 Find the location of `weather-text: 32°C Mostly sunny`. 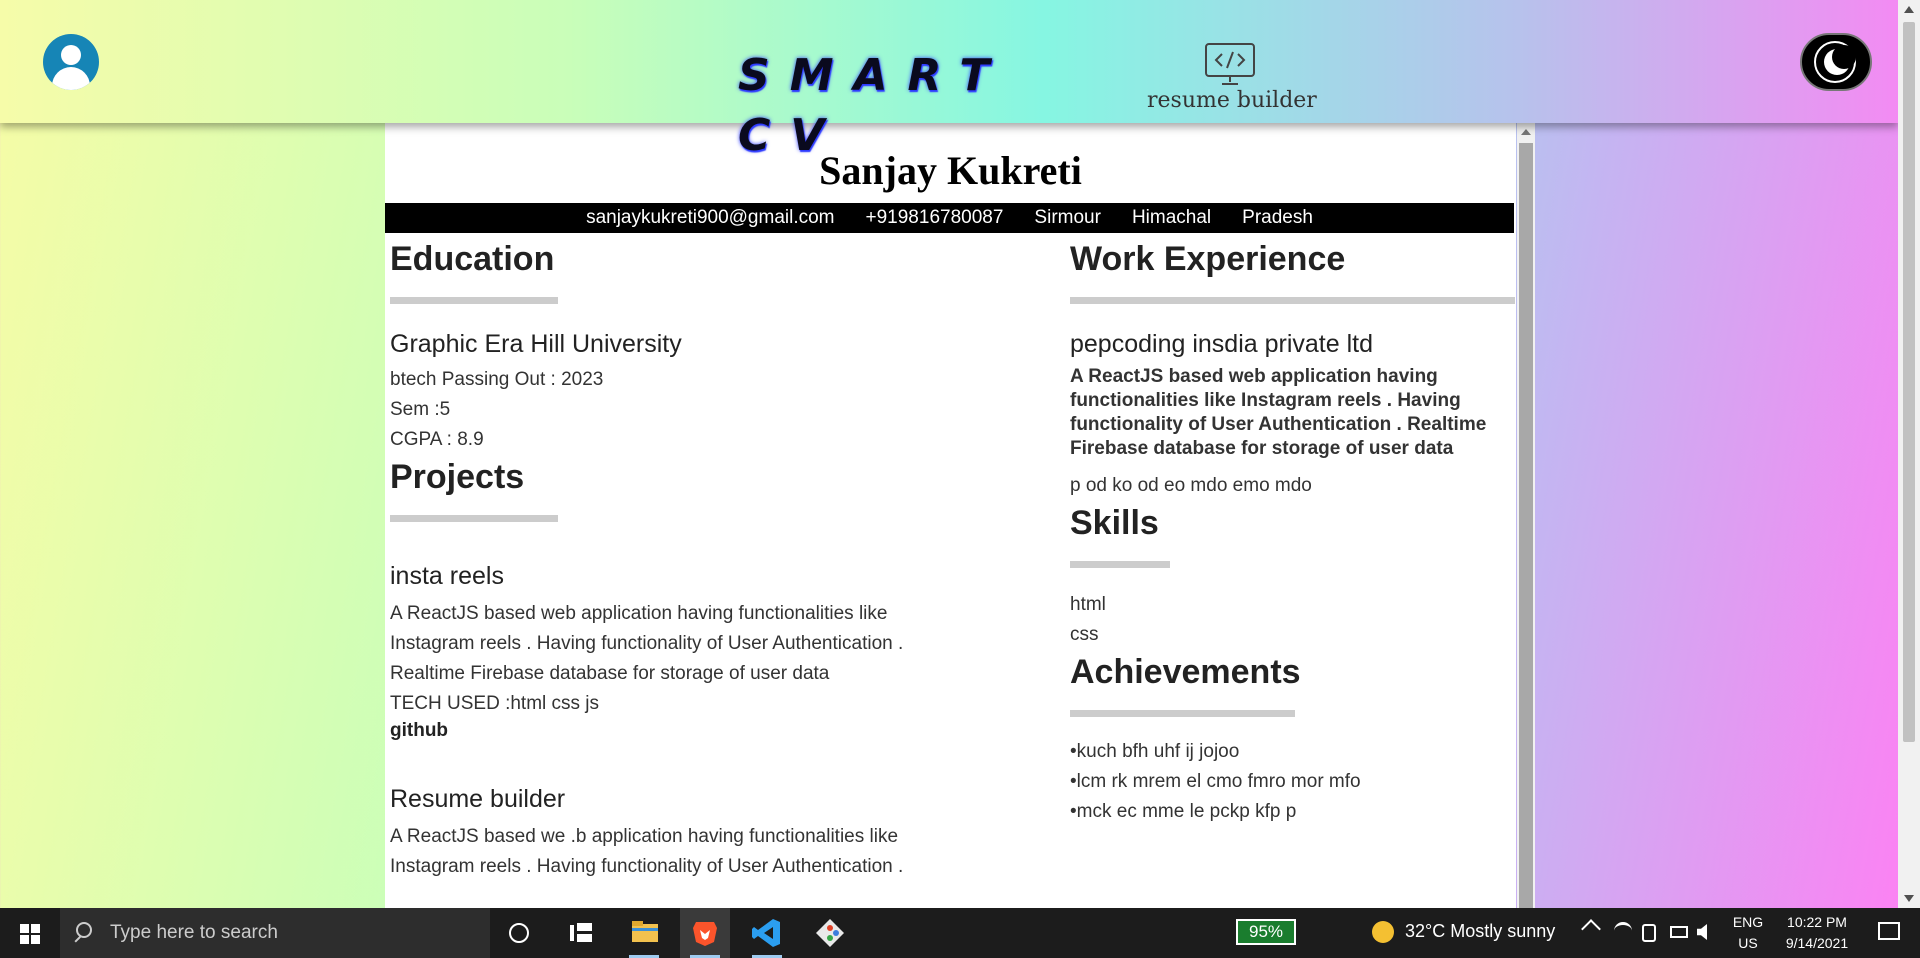

weather-text: 32°C Mostly sunny is located at coordinates (1480, 931).